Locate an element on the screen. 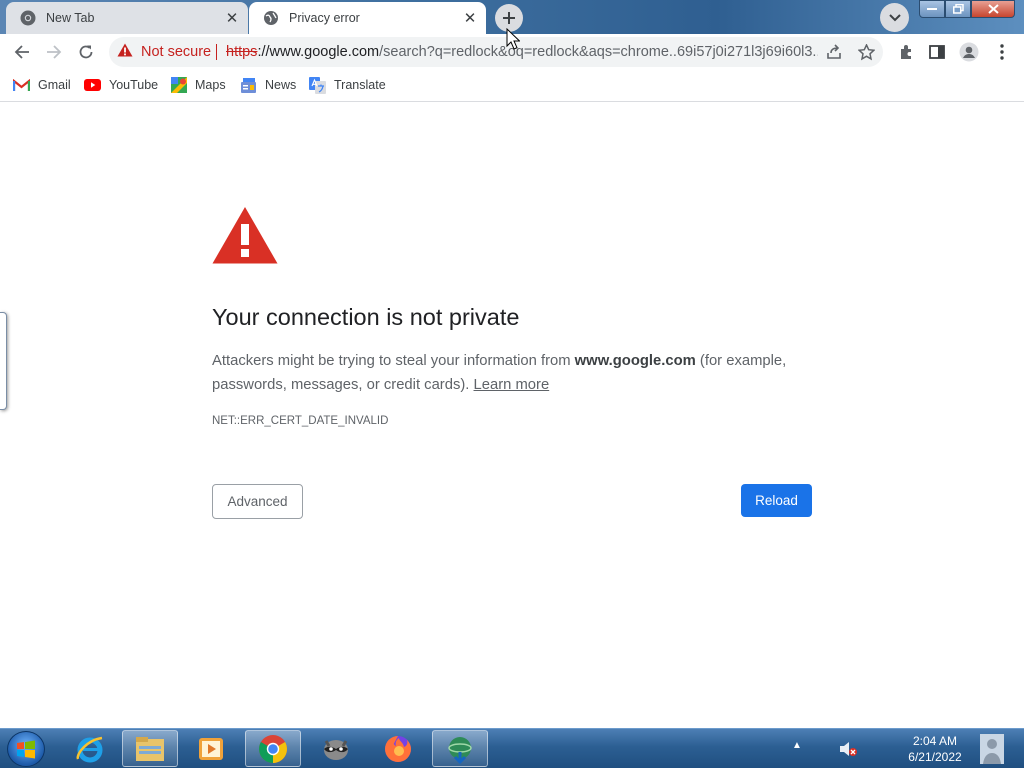  restore-icon is located at coordinates (958, 9).